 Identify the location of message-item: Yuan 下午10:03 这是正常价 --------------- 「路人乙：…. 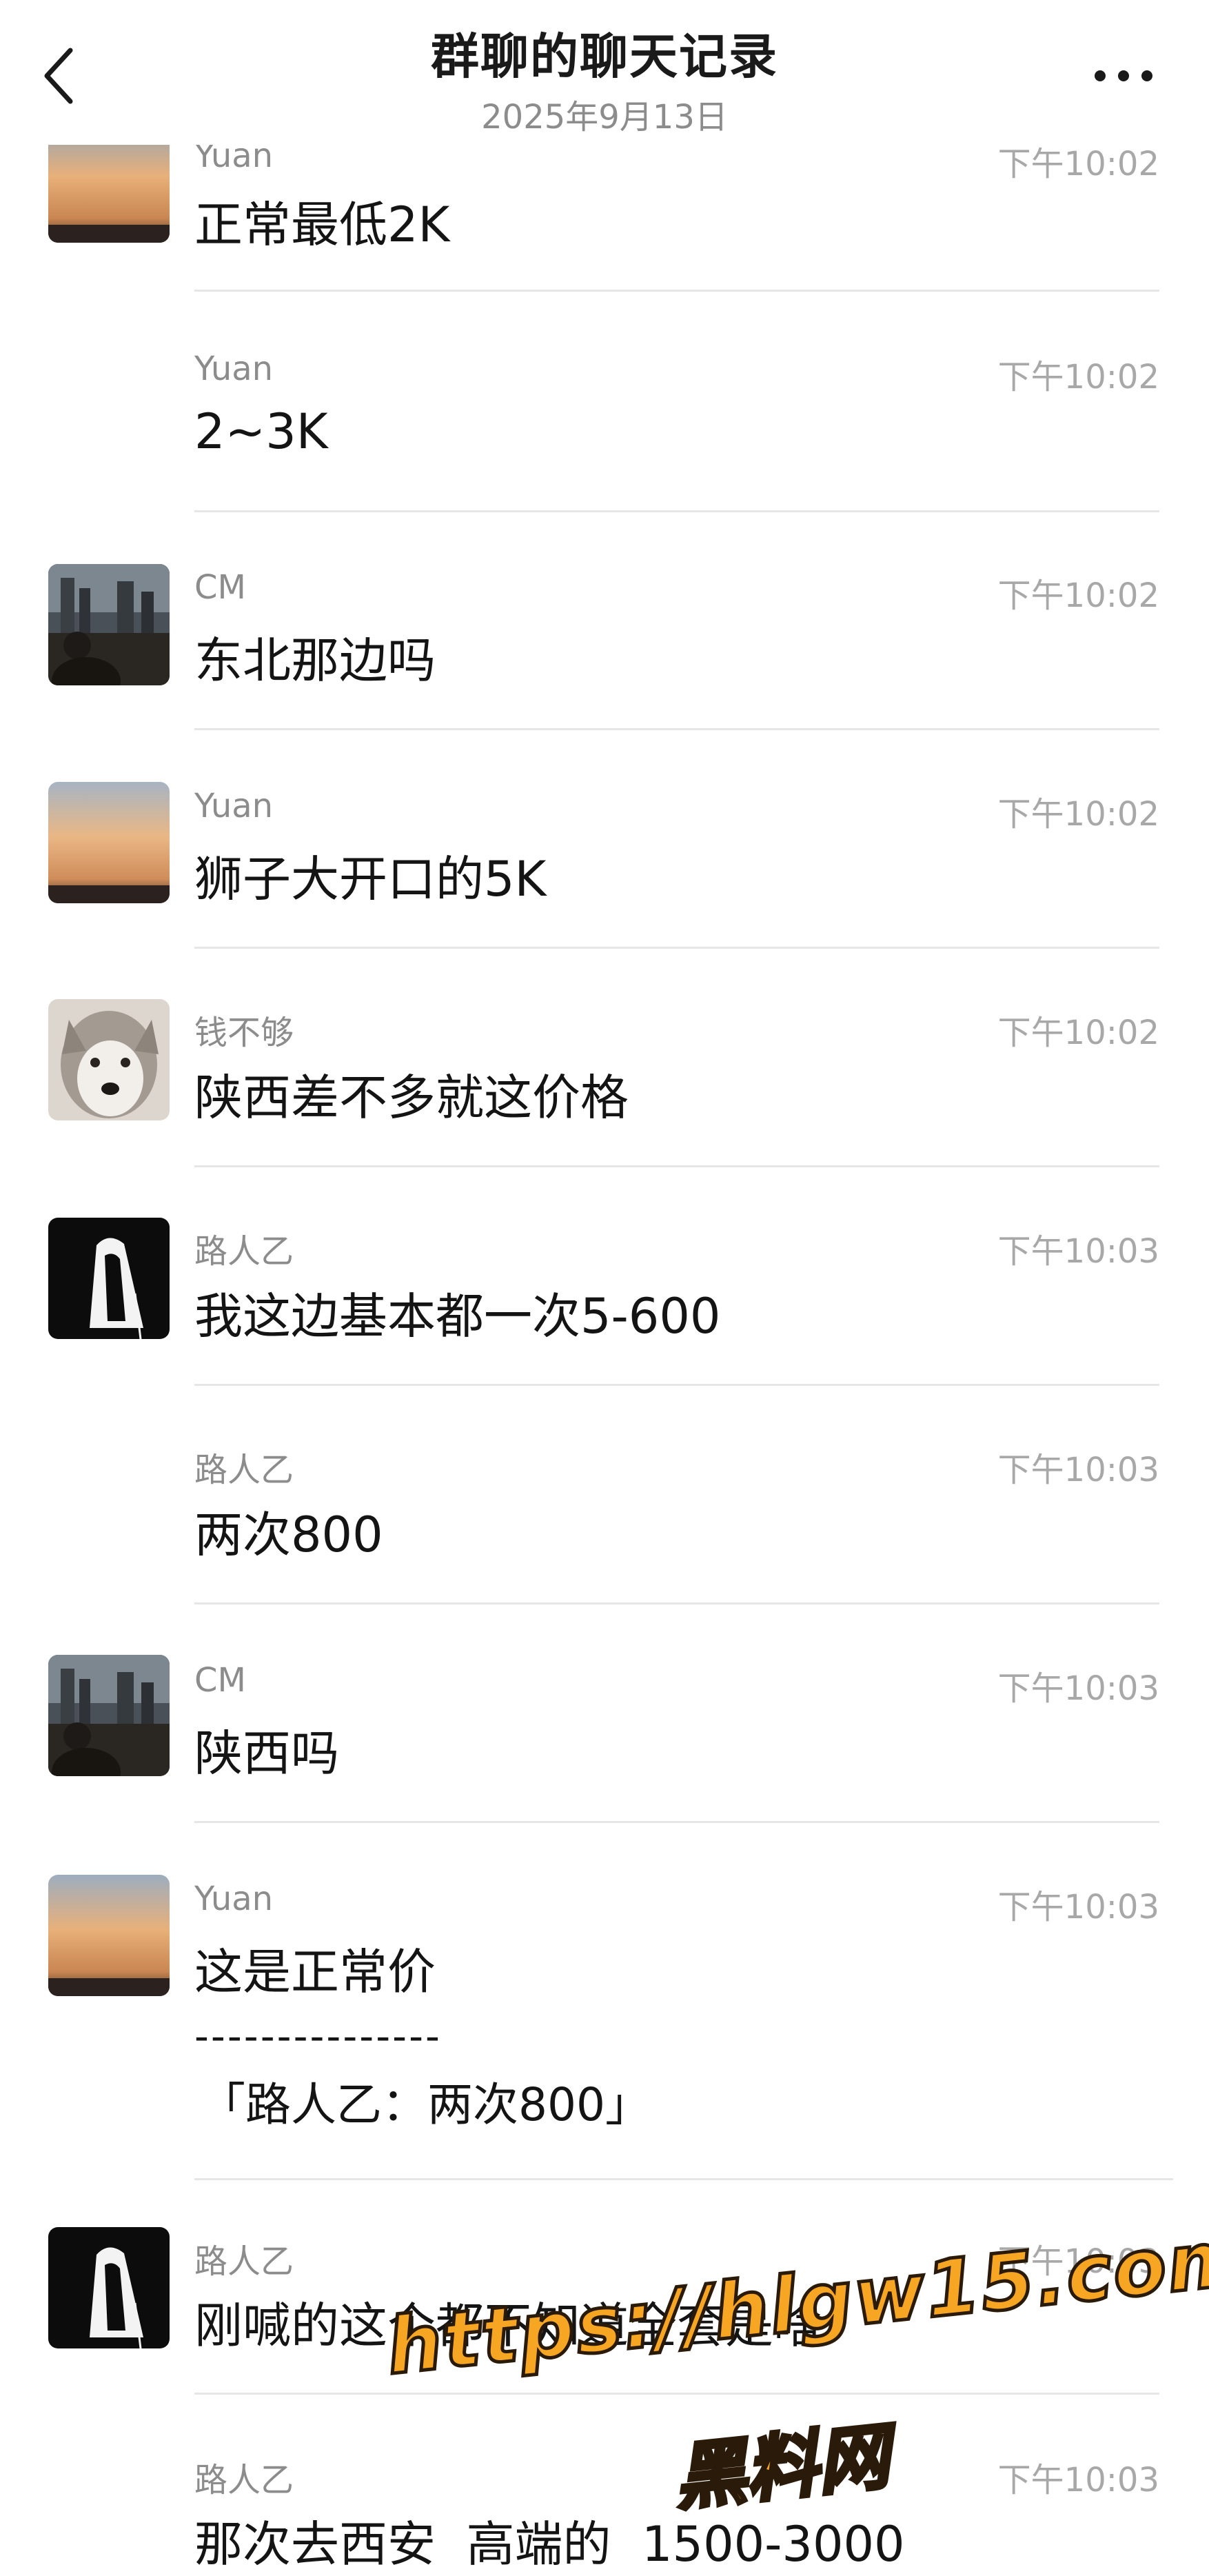
(604, 2001).